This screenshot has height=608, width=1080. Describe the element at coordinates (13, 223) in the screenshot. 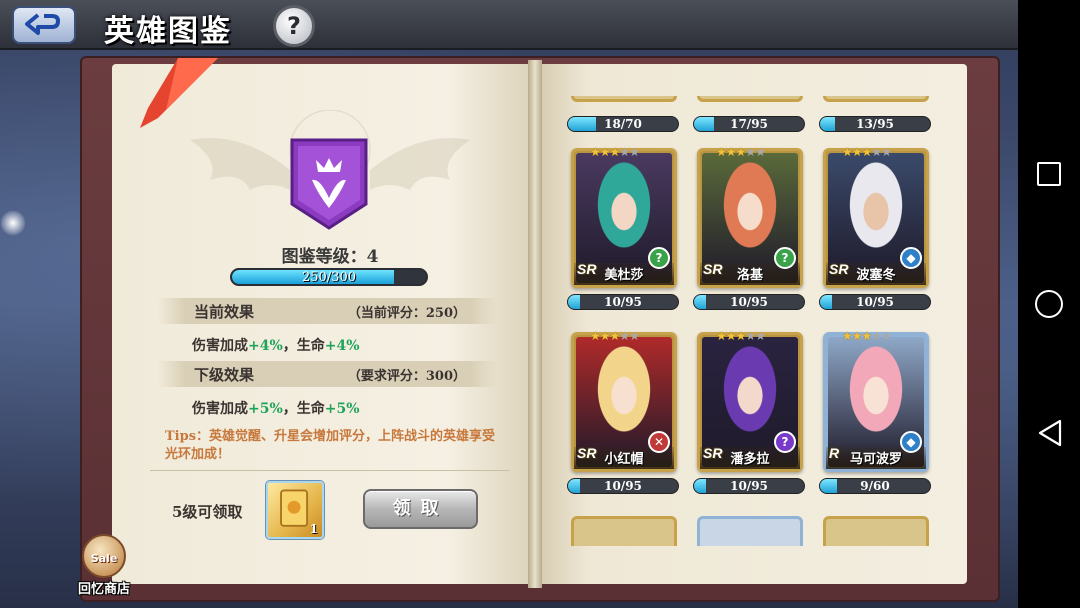

I see `background-light` at that location.